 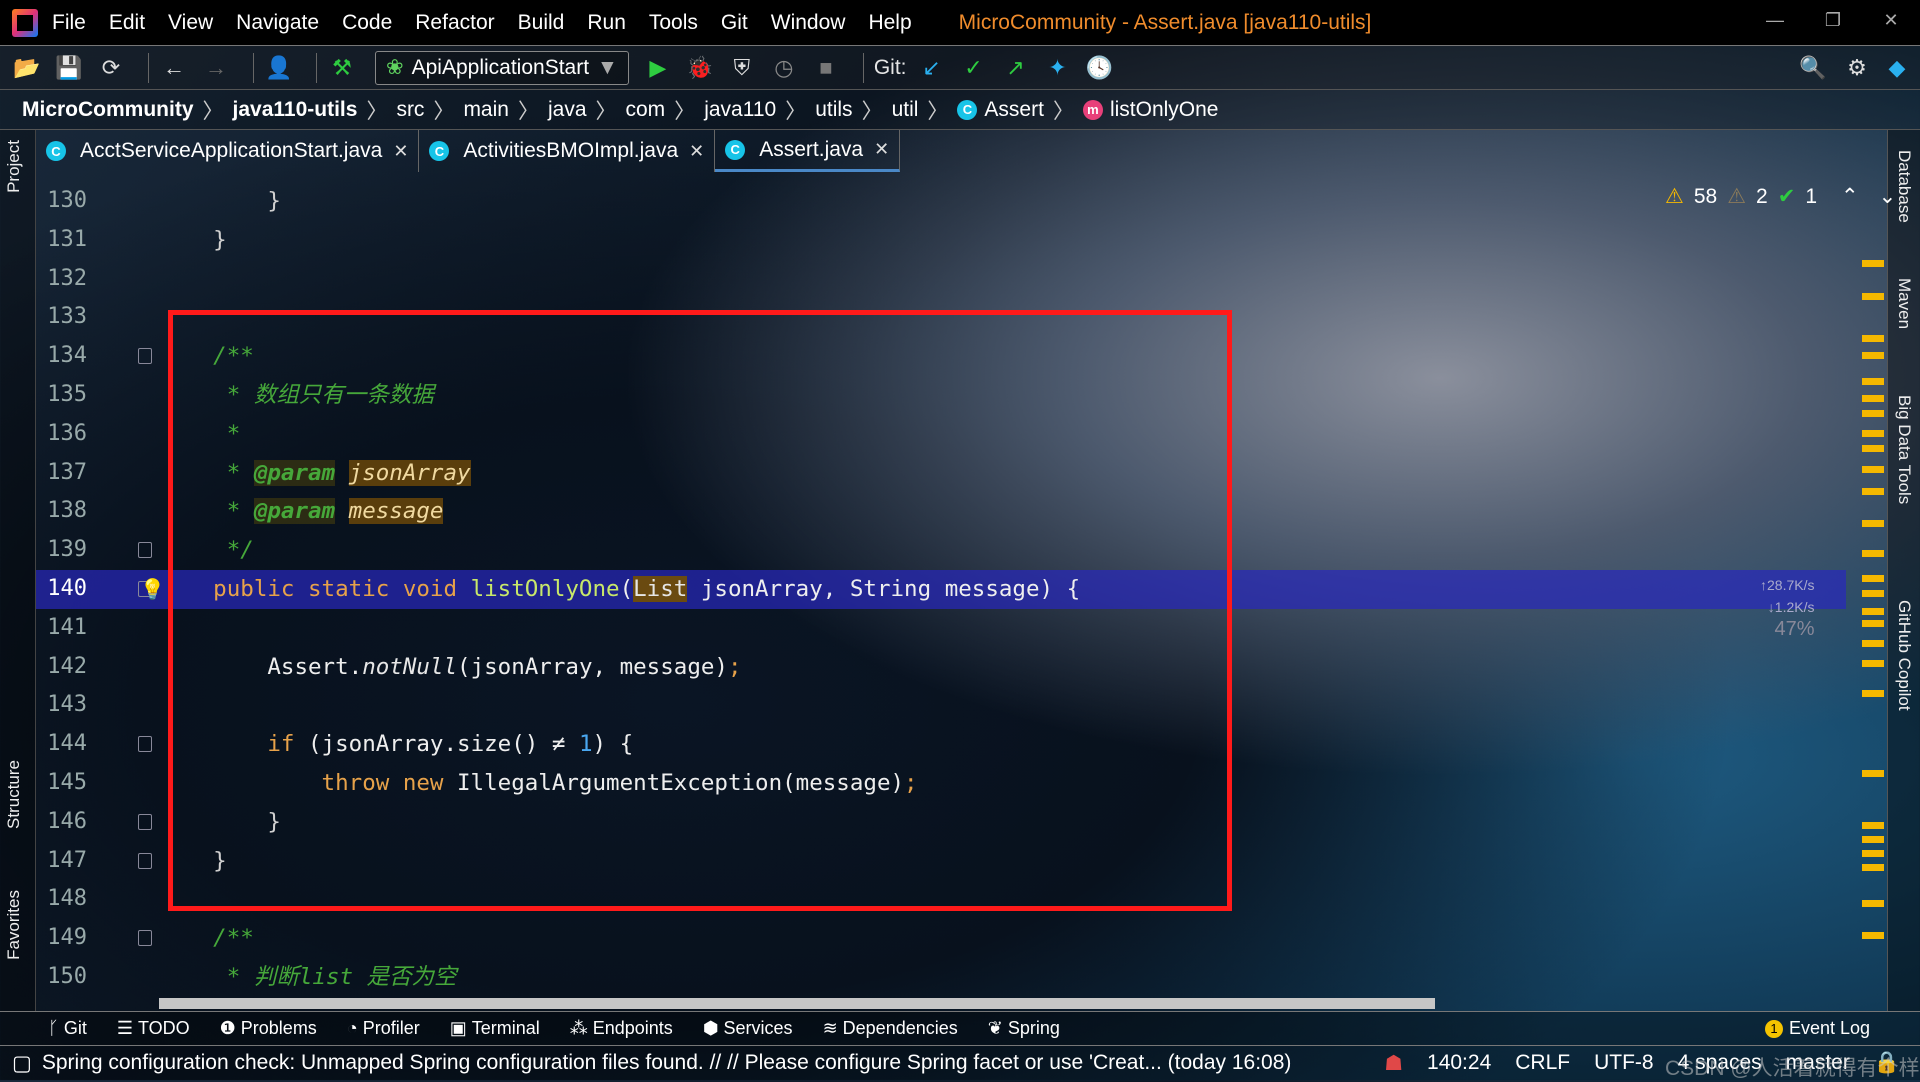 What do you see at coordinates (1833, 20) in the screenshot?
I see `restore-button: ❐` at bounding box center [1833, 20].